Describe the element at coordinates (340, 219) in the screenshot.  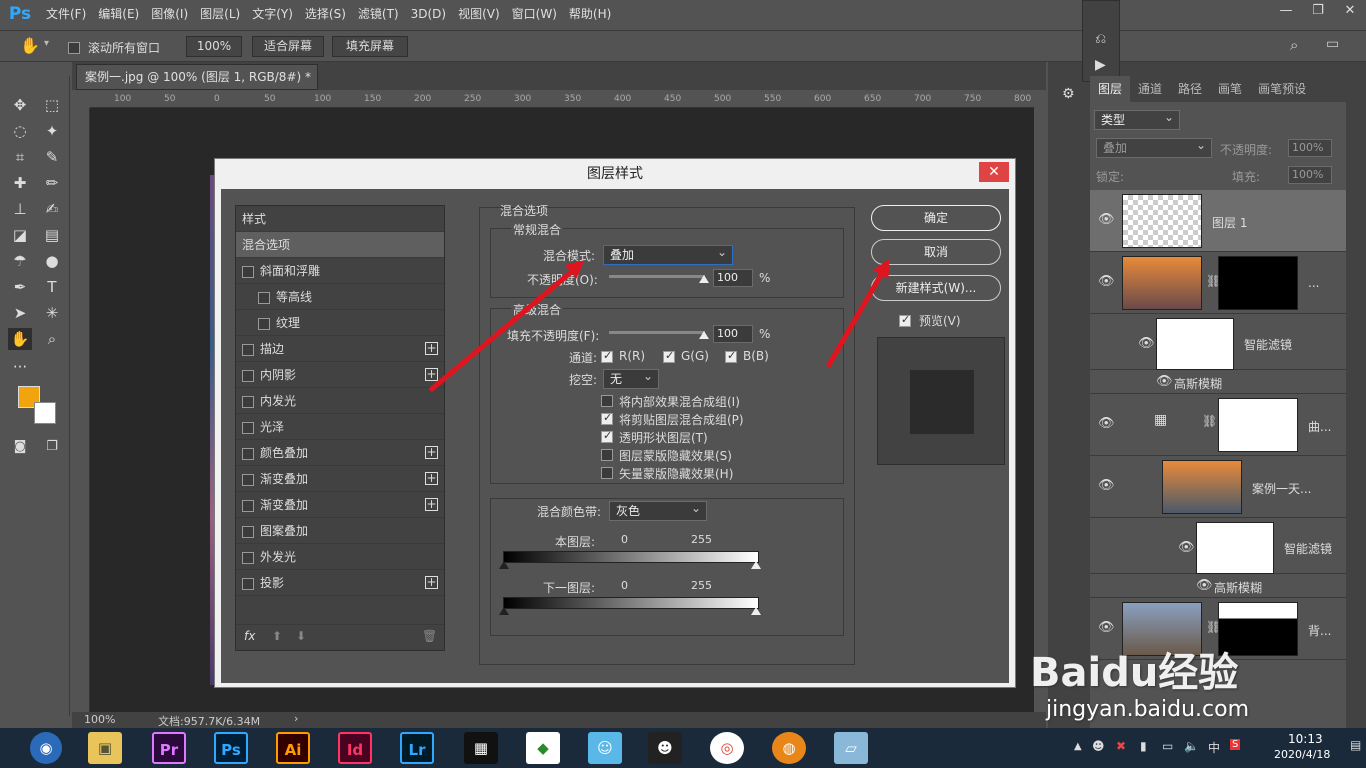
I see `styles-header: 样式` at that location.